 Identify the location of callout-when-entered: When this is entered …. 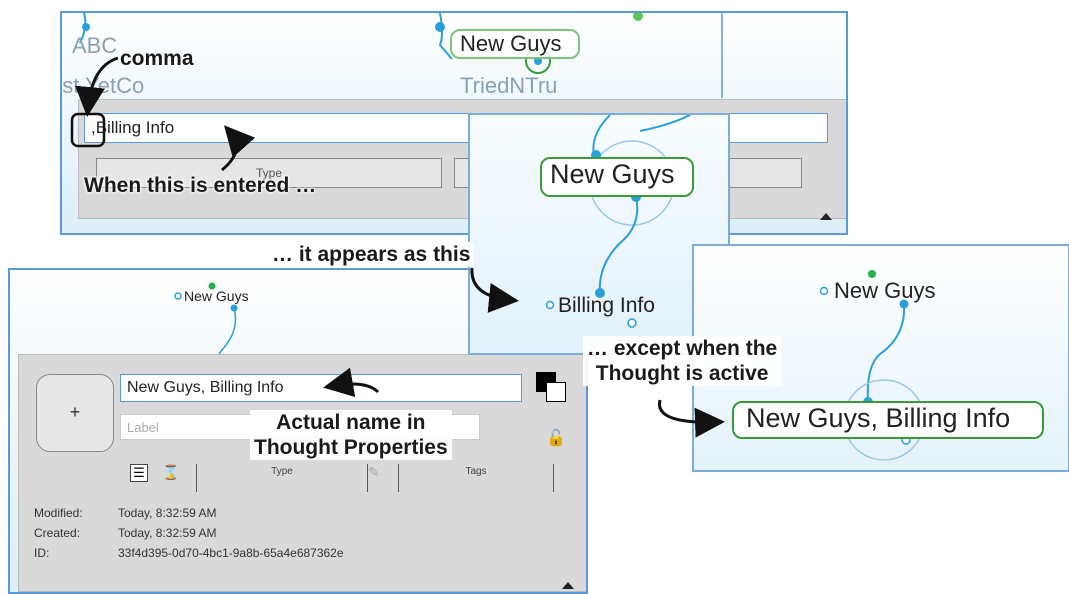
(200, 185).